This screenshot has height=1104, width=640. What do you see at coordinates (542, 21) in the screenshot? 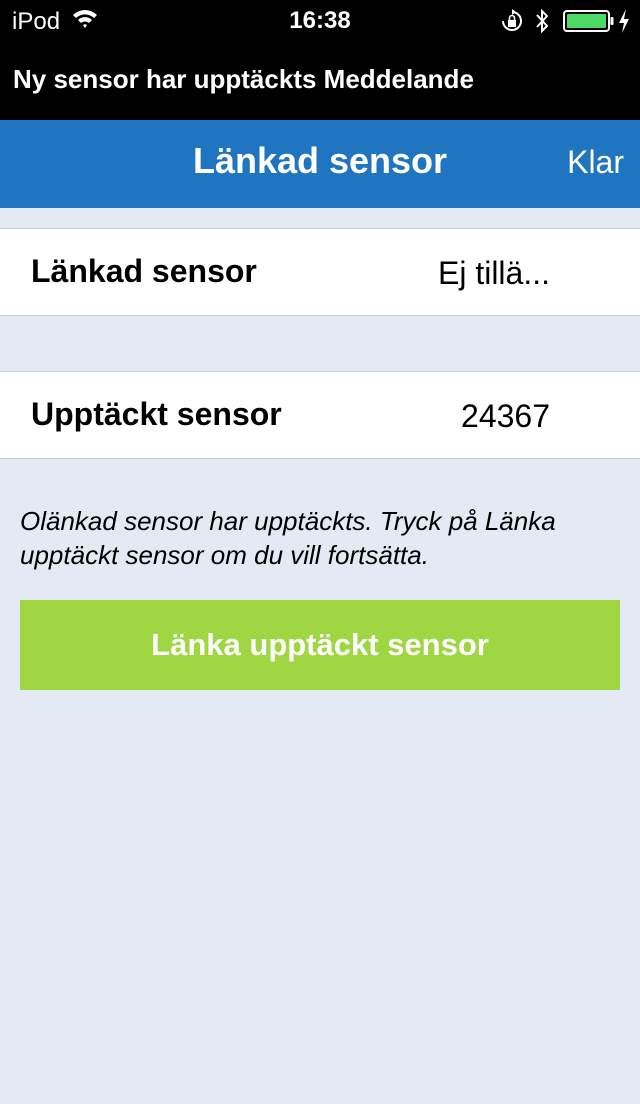
I see `bluetooth-icon` at bounding box center [542, 21].